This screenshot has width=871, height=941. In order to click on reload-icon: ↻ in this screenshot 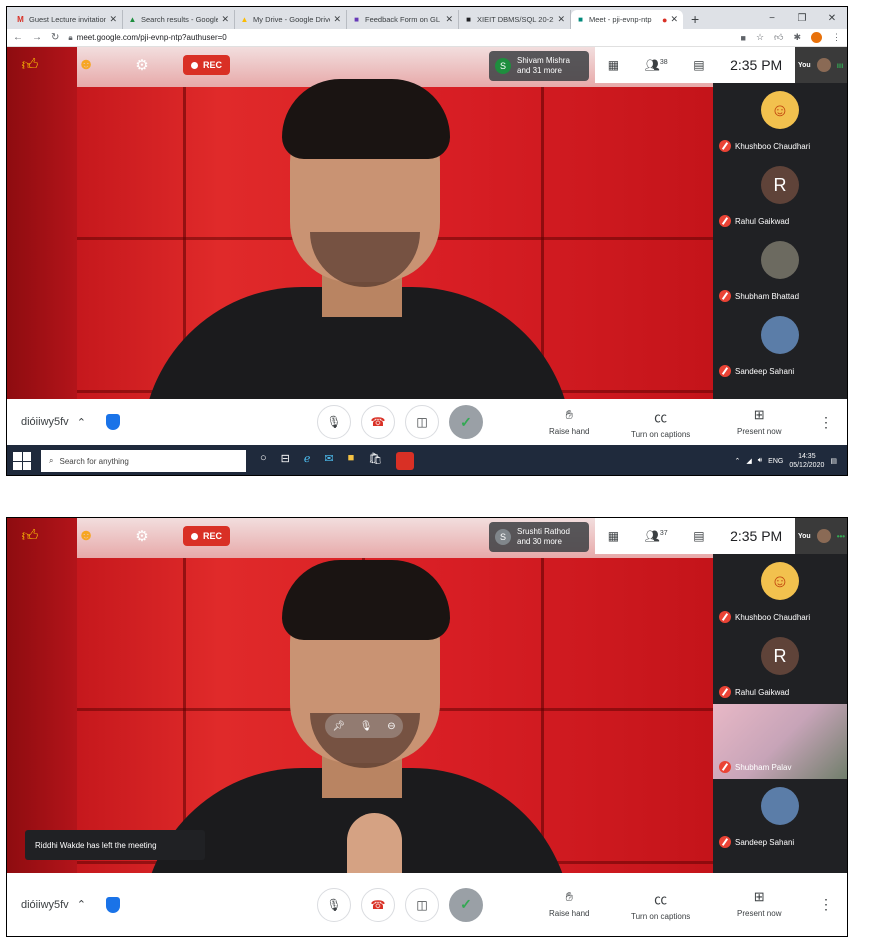, I will do `click(55, 37)`.